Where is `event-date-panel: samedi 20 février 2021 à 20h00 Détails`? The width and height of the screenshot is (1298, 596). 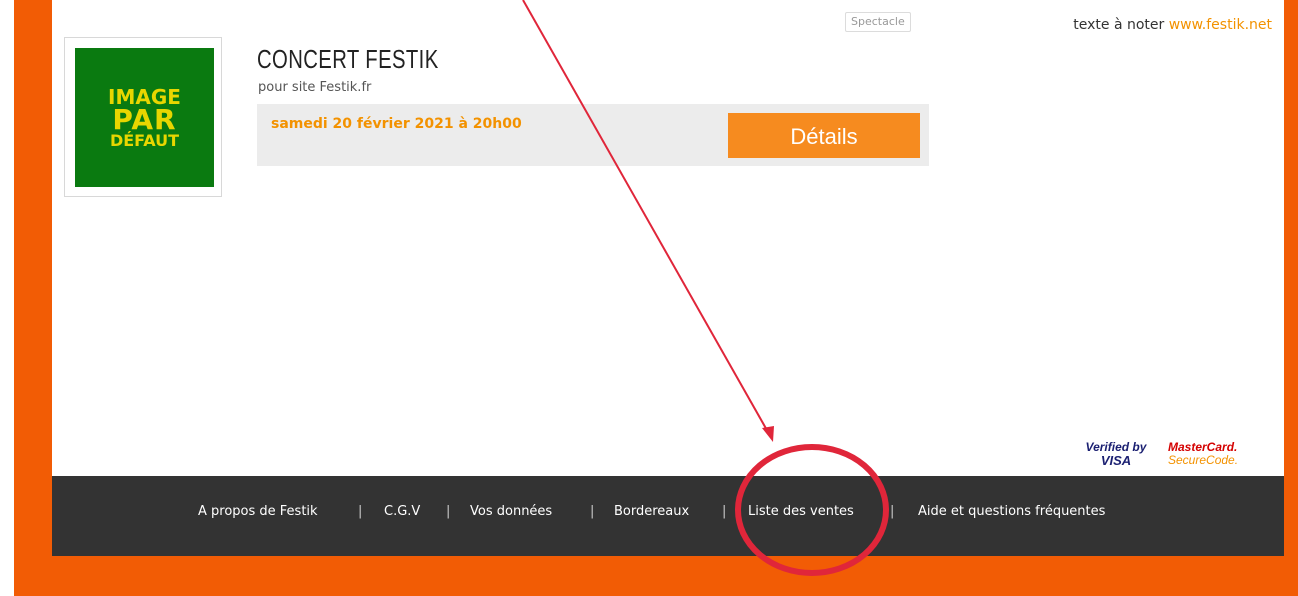
event-date-panel: samedi 20 février 2021 à 20h00 Détails is located at coordinates (593, 135).